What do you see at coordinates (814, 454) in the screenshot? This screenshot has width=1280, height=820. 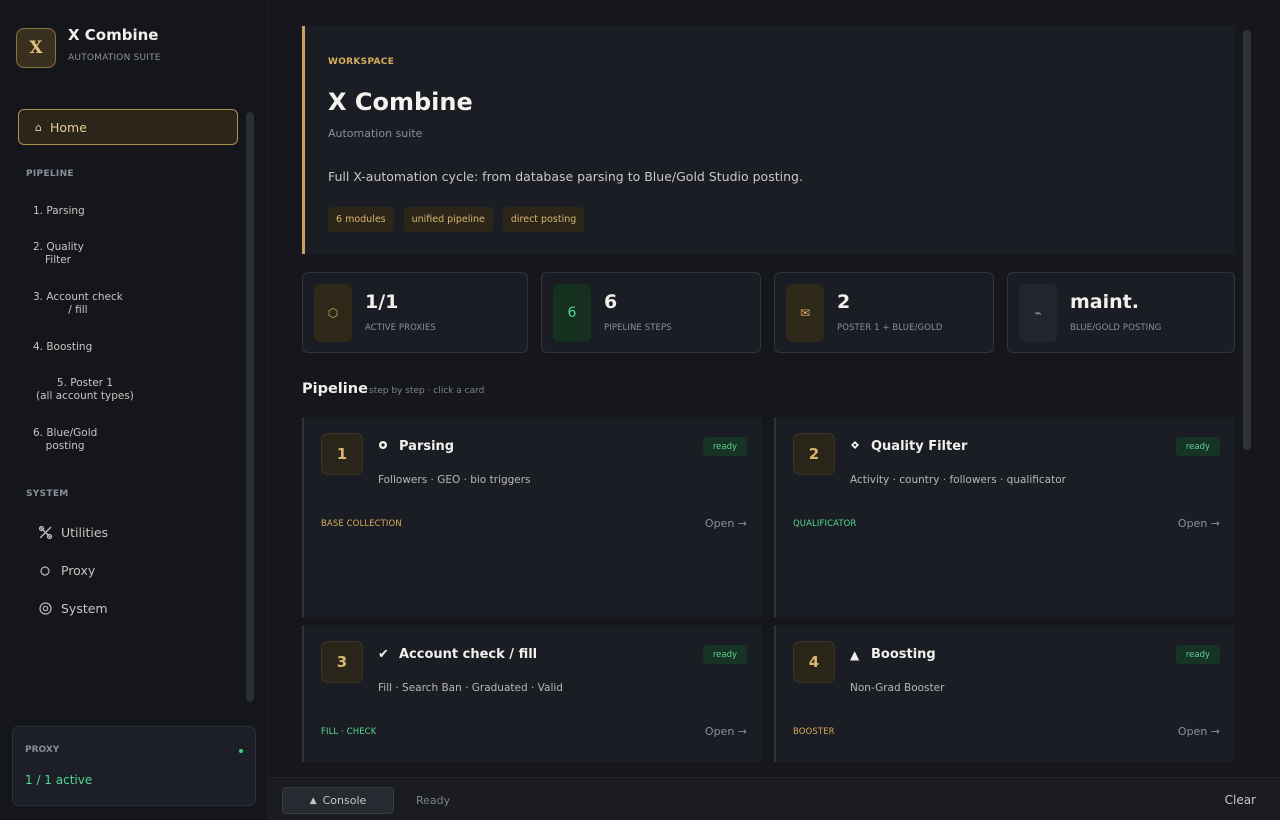 I see `step-number: 2` at bounding box center [814, 454].